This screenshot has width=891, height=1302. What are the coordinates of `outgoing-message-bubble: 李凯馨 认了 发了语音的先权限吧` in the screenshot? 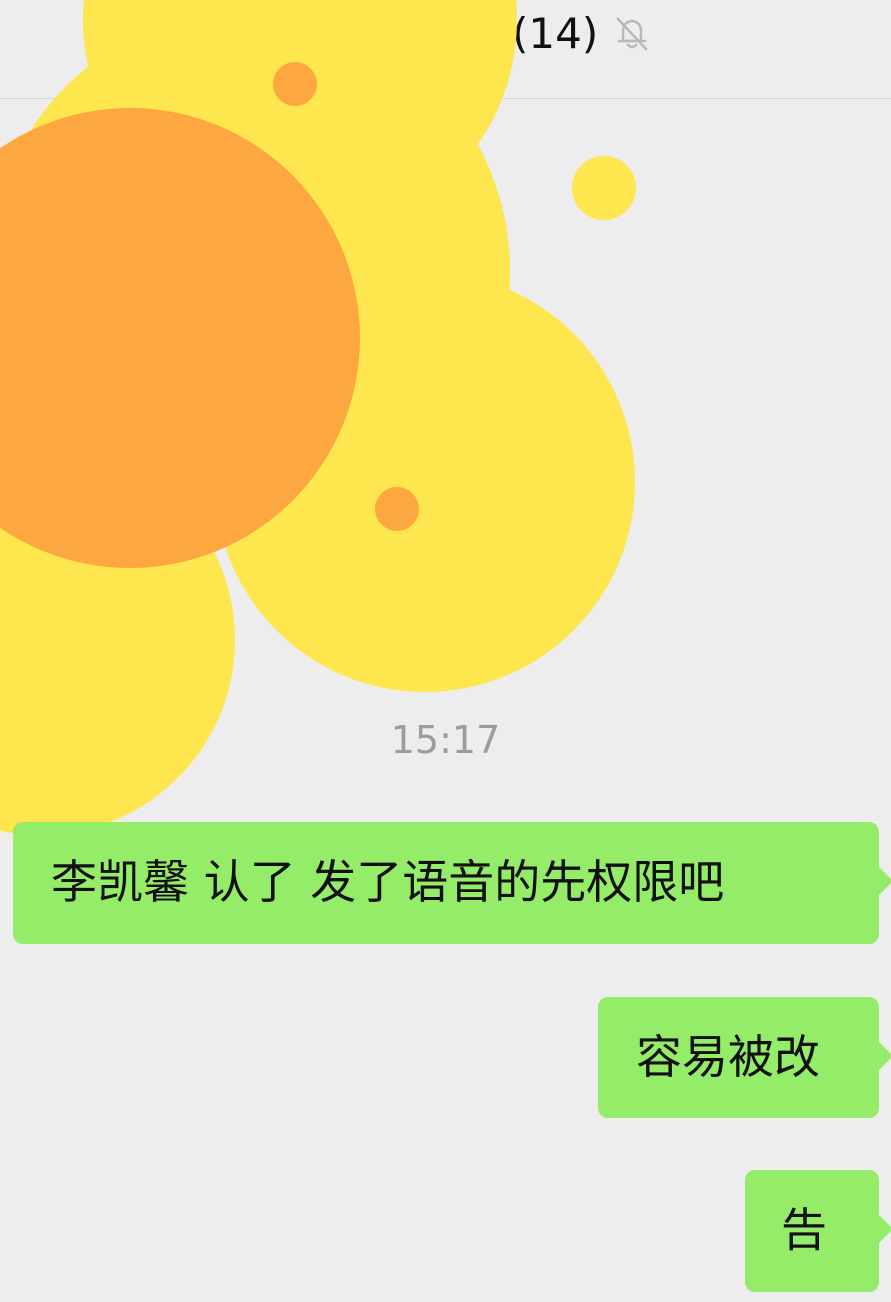 It's located at (452, 883).